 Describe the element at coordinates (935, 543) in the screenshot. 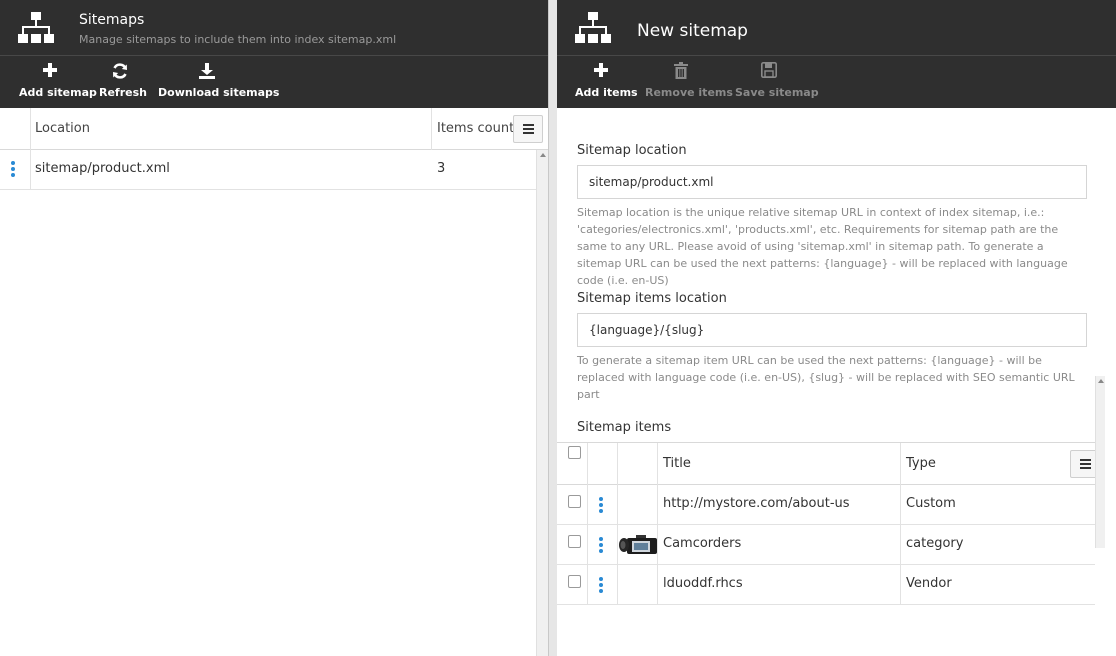

I see `cell-type: category` at that location.